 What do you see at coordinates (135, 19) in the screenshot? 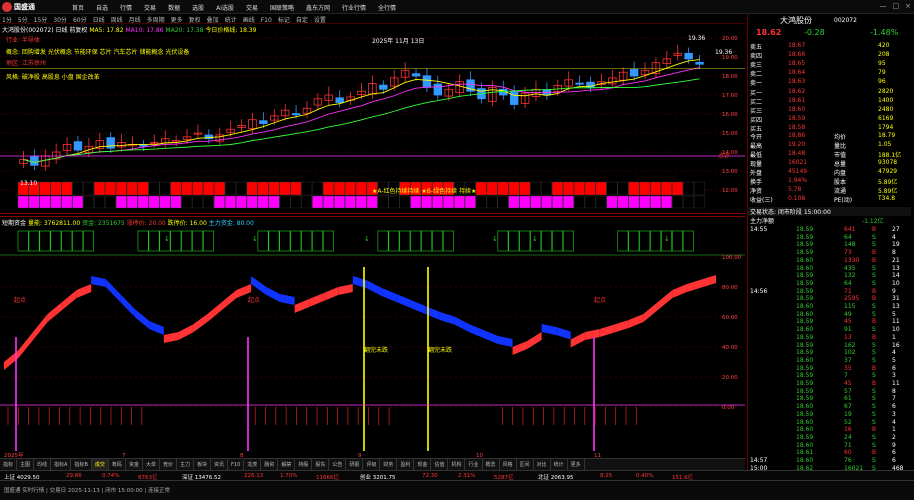
I see `period-button: 月线` at bounding box center [135, 19].